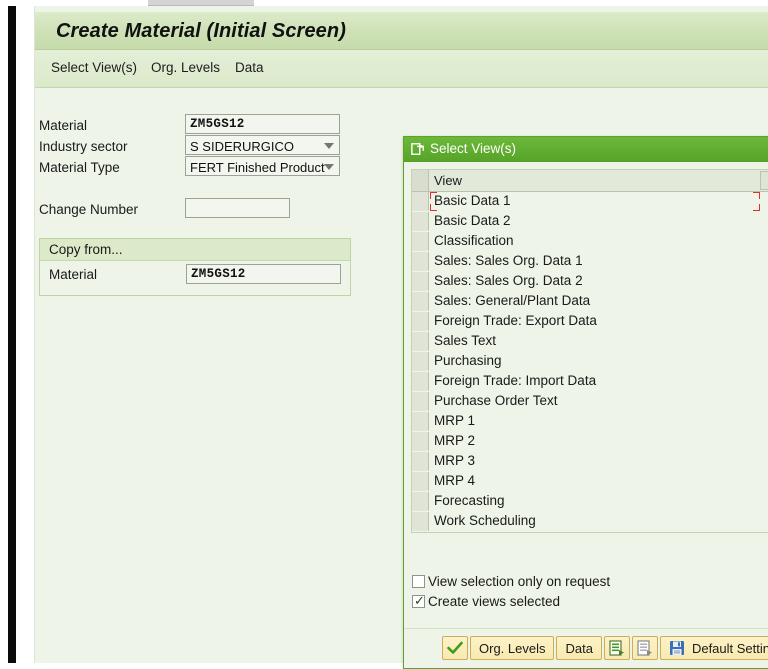 This screenshot has height=669, width=768. What do you see at coordinates (242, 146) in the screenshot?
I see `industry-sector-value: S SIDERURGICO` at bounding box center [242, 146].